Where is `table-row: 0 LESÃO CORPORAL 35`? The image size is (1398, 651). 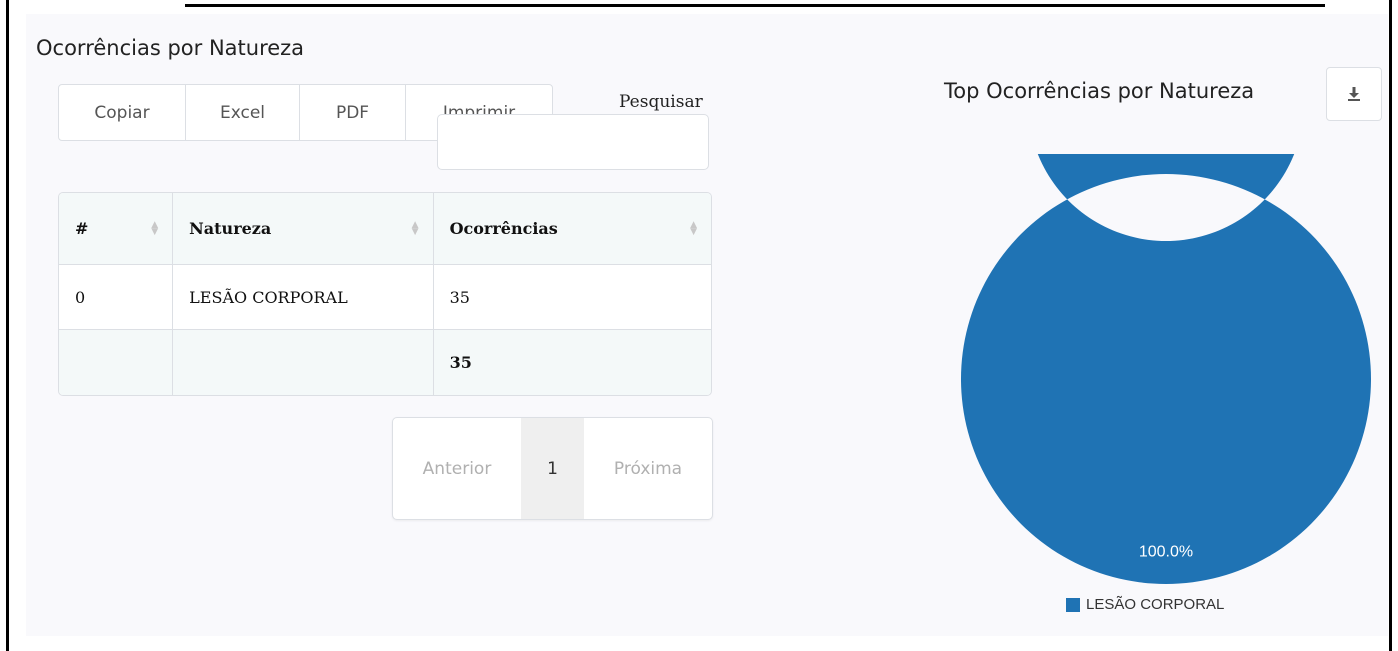 table-row: 0 LESÃO CORPORAL 35 is located at coordinates (385, 297).